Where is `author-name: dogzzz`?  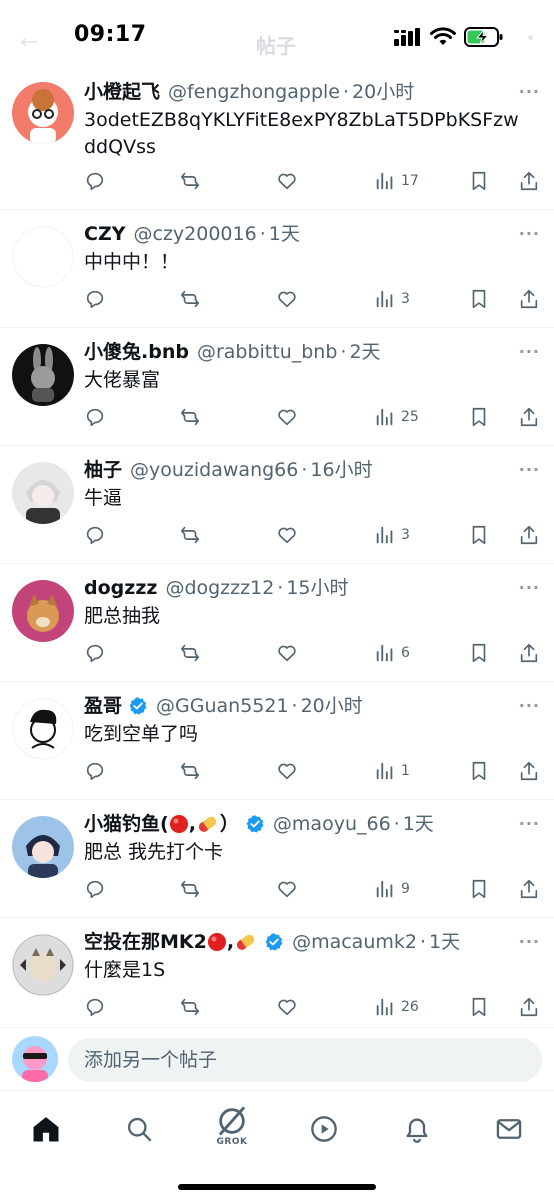
author-name: dogzzz is located at coordinates (120, 588).